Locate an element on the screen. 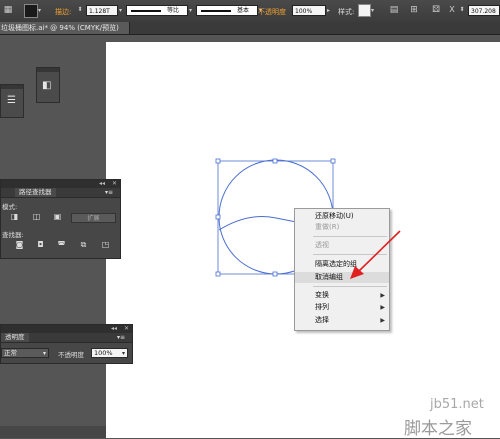 The height and width of the screenshot is (439, 500). blend-mode-select: 正常 ▾ is located at coordinates (25, 353).